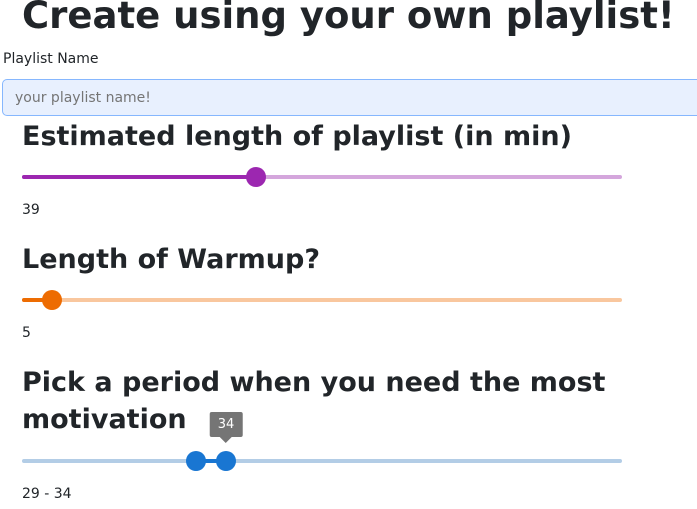 This screenshot has height=509, width=697. I want to click on period-slider-rail, so click(322, 461).